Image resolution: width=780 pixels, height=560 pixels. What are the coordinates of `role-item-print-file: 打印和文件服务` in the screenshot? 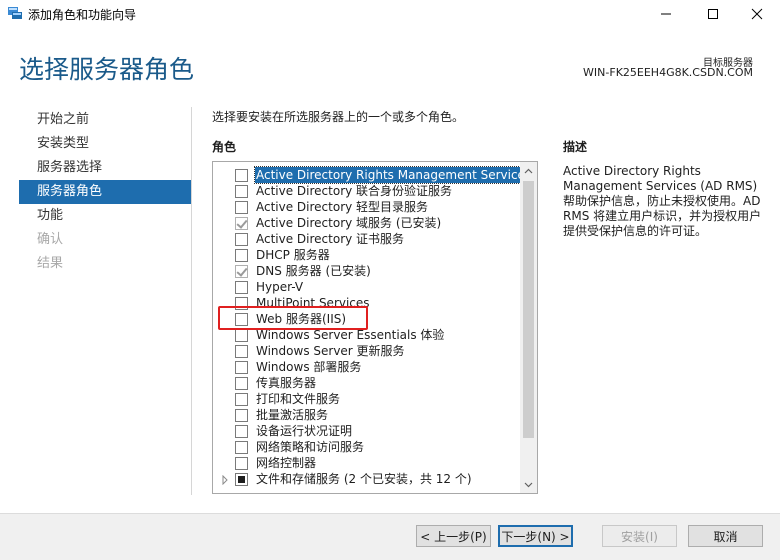 It's located at (367, 399).